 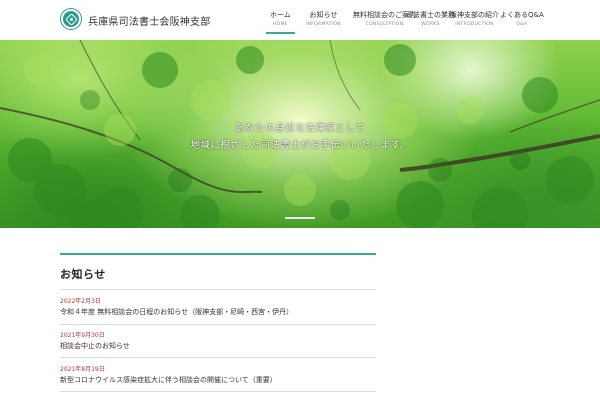 I want to click on news-date: 2021年9月30日, so click(x=82, y=335).